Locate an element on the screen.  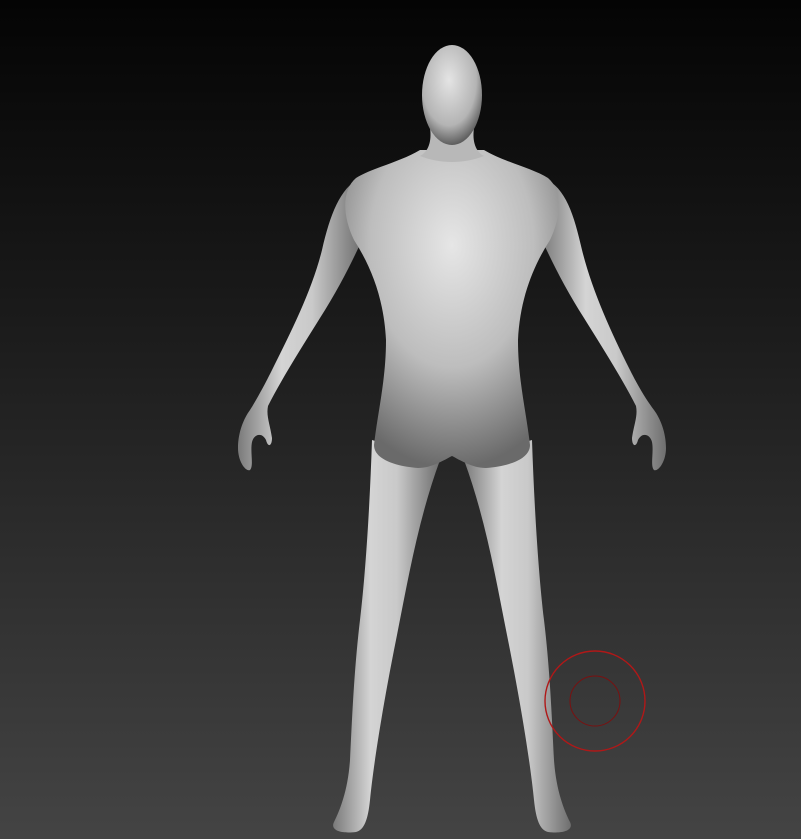
left-arm is located at coordinates (300, 324).